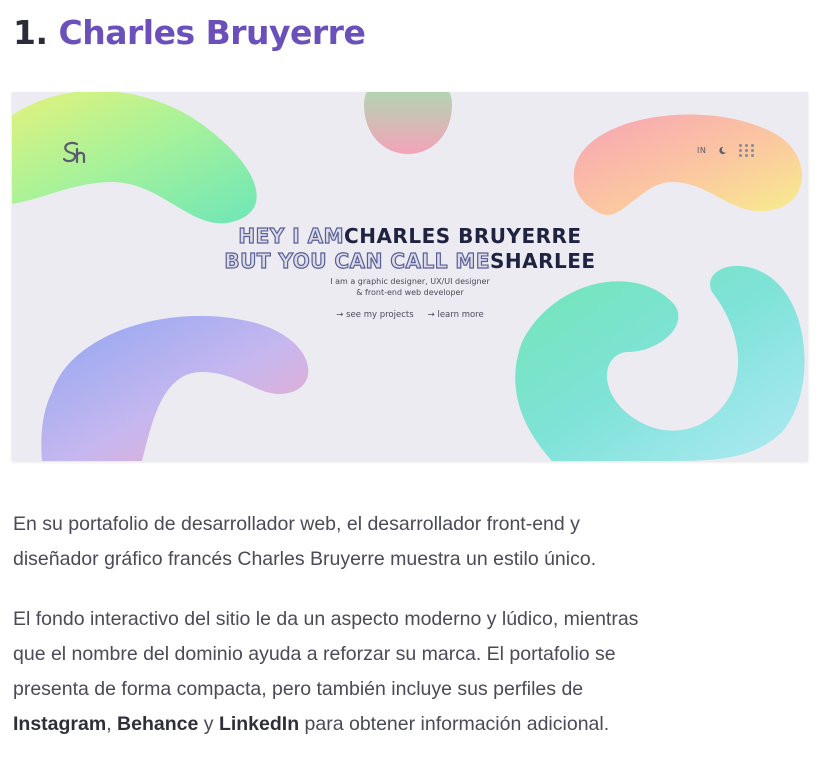  Describe the element at coordinates (410, 292) in the screenshot. I see `hero-subtitle-line-2: & front-end web developer` at that location.